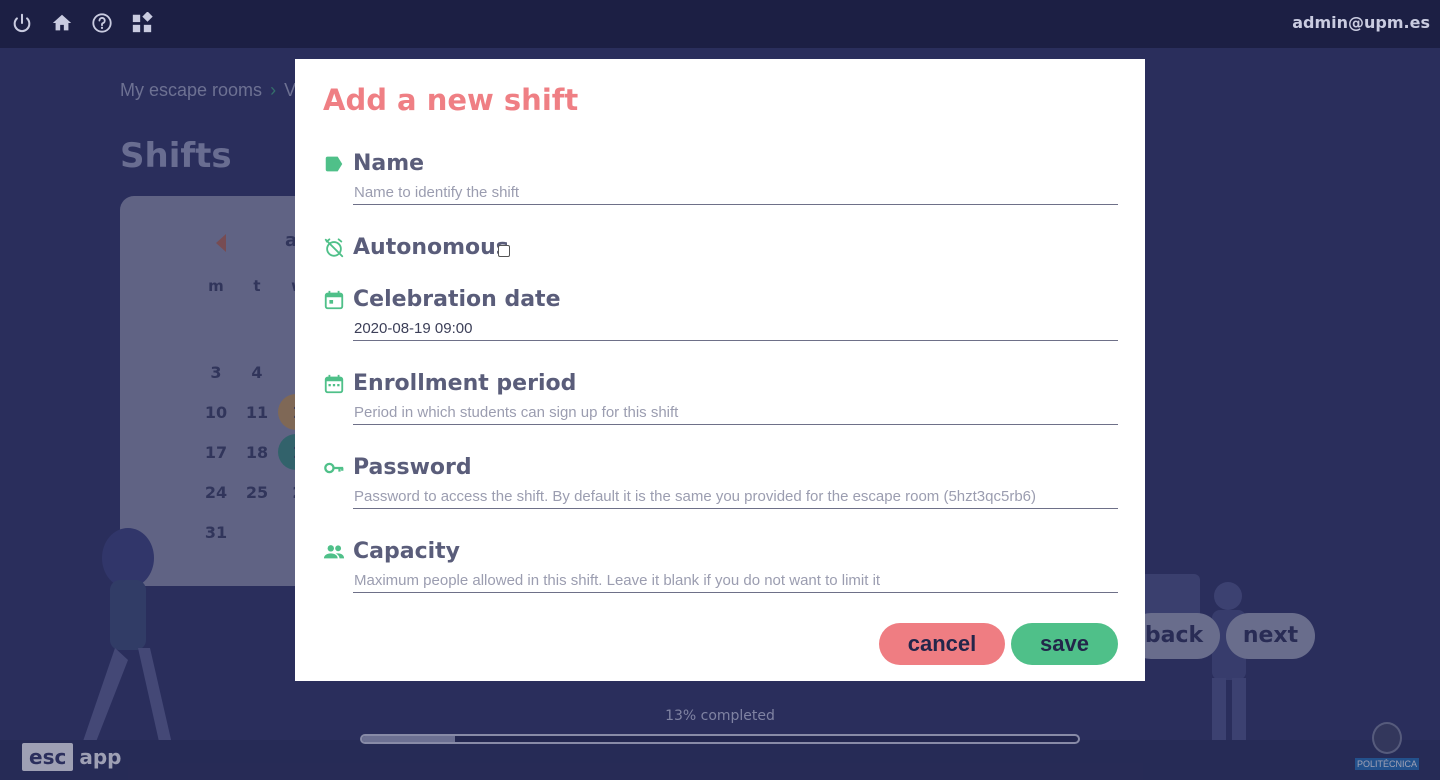  I want to click on top-bar: admin@upm.es, so click(720, 24).